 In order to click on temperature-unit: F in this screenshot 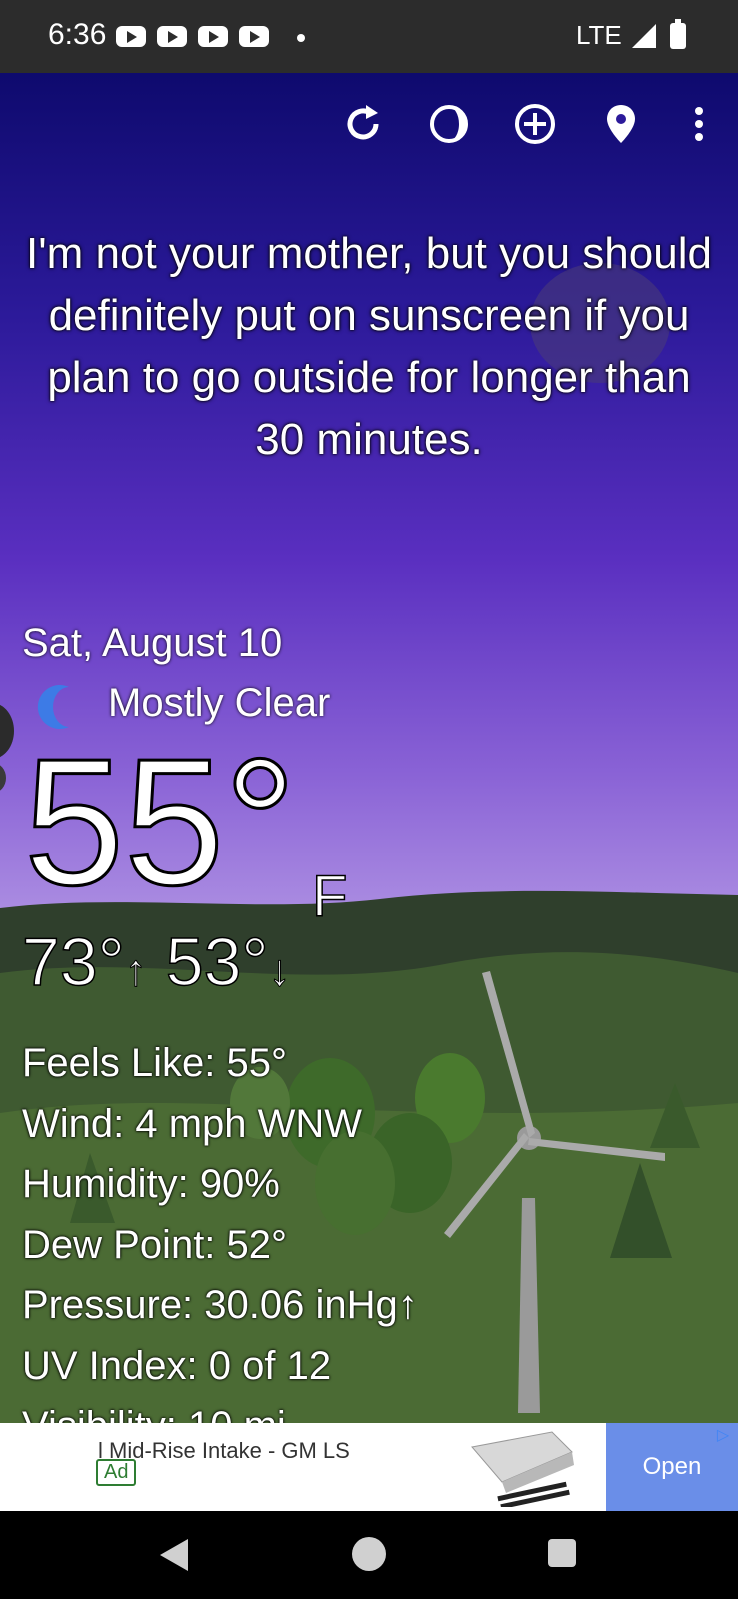, I will do `click(329, 896)`.